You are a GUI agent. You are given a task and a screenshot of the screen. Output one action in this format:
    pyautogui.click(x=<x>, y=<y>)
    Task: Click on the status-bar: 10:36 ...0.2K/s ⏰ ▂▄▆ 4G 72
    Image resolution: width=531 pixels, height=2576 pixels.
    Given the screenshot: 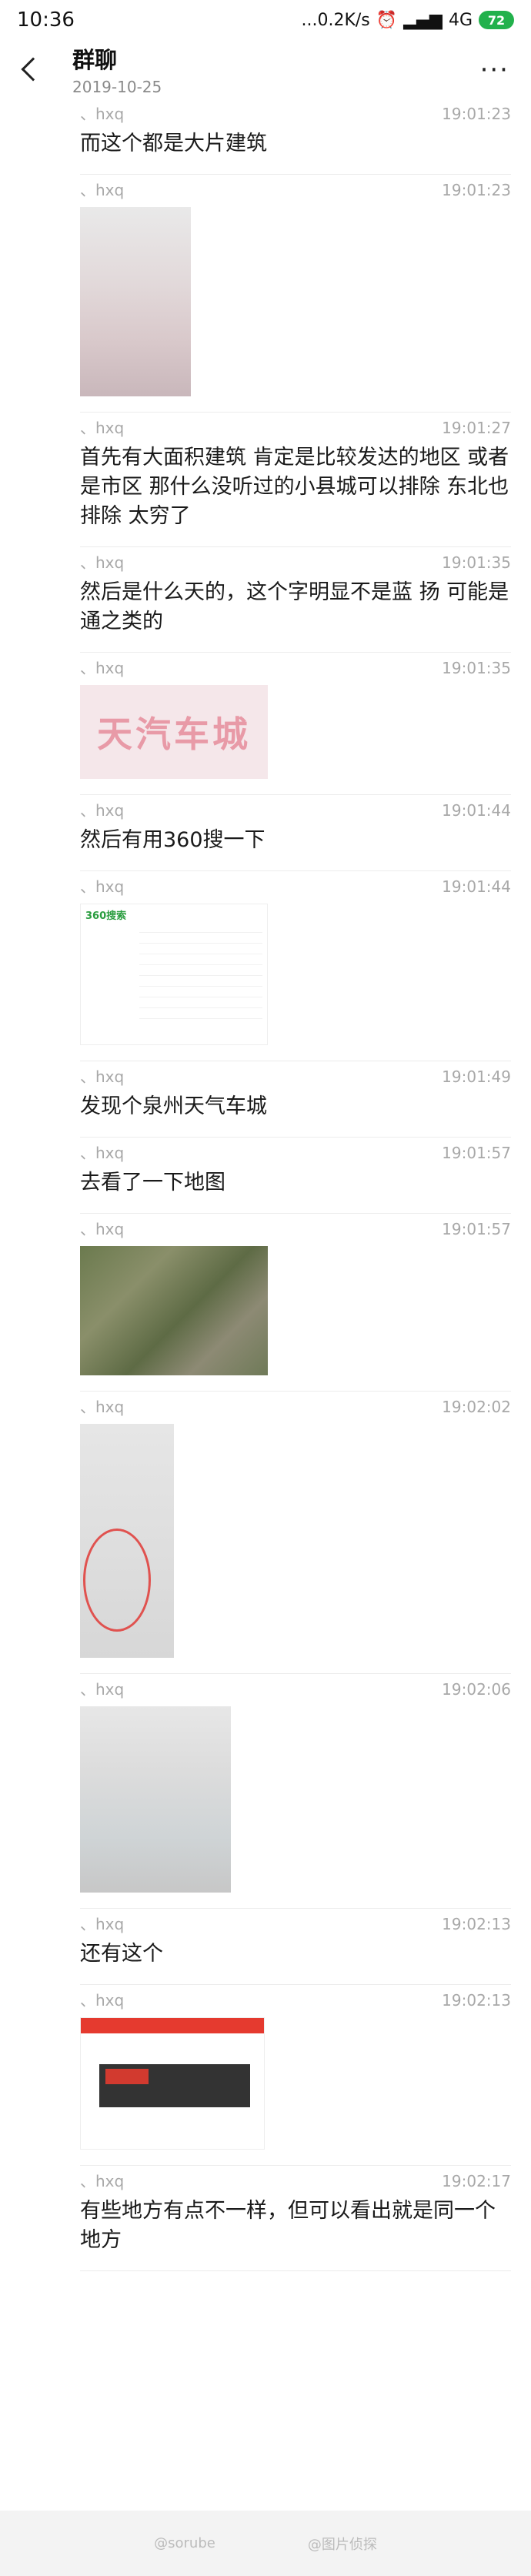 What is the action you would take?
    pyautogui.click(x=265, y=20)
    